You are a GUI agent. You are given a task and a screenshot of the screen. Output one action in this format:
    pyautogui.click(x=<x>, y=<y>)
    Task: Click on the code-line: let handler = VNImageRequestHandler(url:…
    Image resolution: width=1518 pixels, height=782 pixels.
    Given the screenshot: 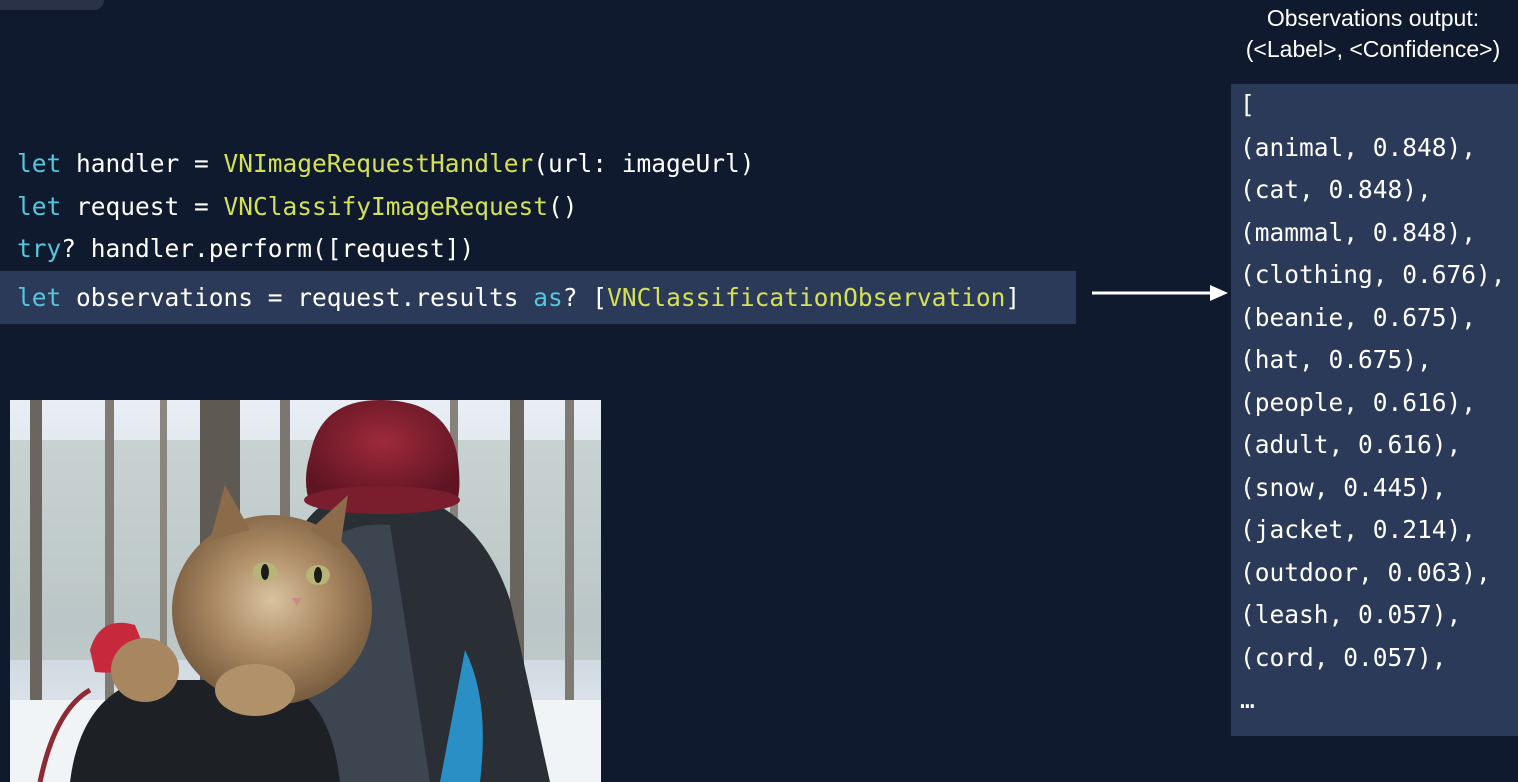 What is the action you would take?
    pyautogui.click(x=540, y=164)
    